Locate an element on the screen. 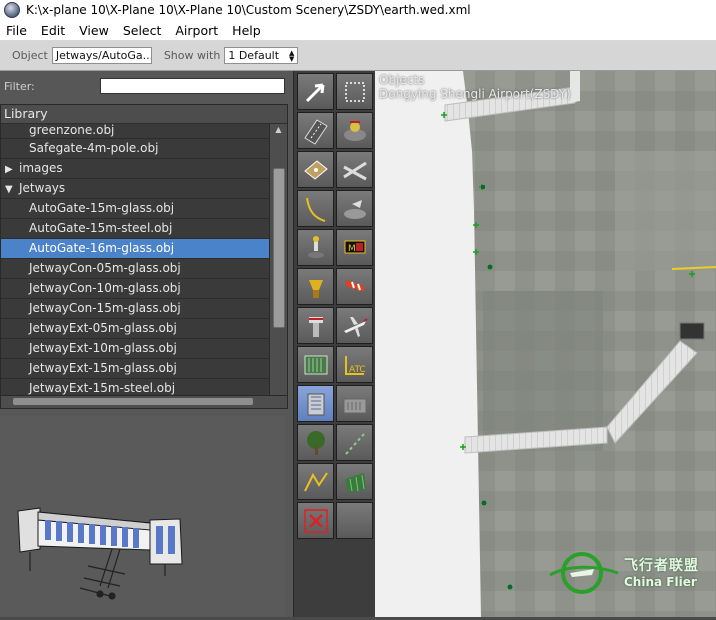  tool-aircraft is located at coordinates (354, 325).